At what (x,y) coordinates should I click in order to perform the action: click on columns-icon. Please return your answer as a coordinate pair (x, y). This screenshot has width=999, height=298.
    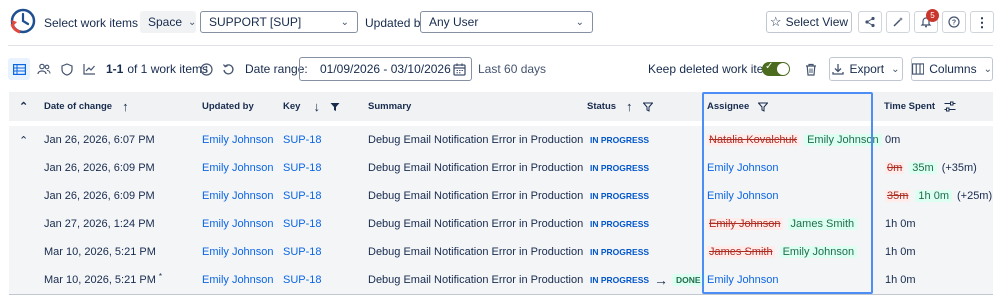
    Looking at the image, I should click on (918, 69).